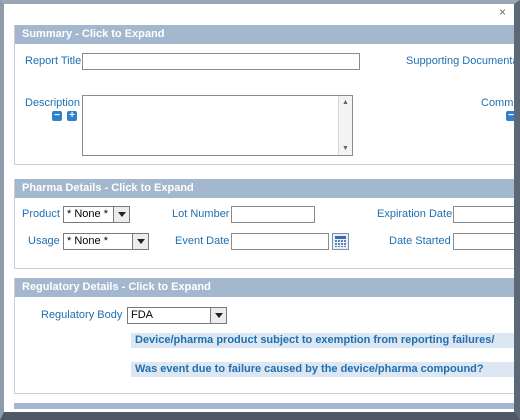 The width and height of the screenshot is (520, 420). Describe the element at coordinates (41, 214) in the screenshot. I see `product-label: Product` at that location.